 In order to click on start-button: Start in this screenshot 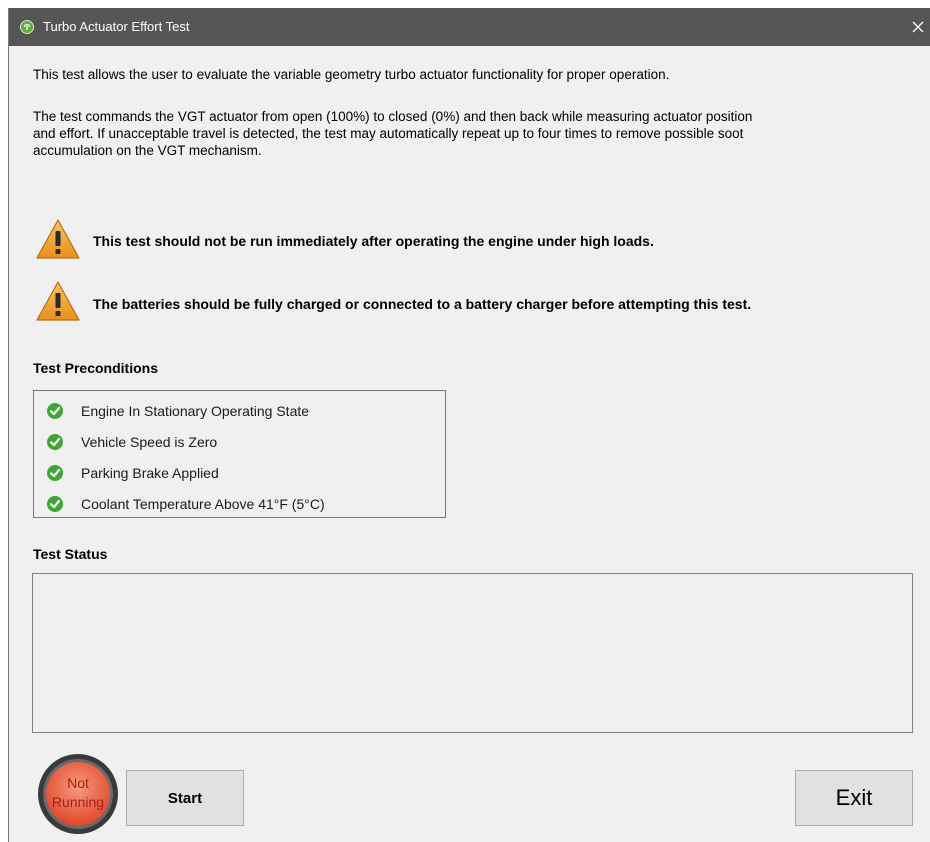, I will do `click(185, 798)`.